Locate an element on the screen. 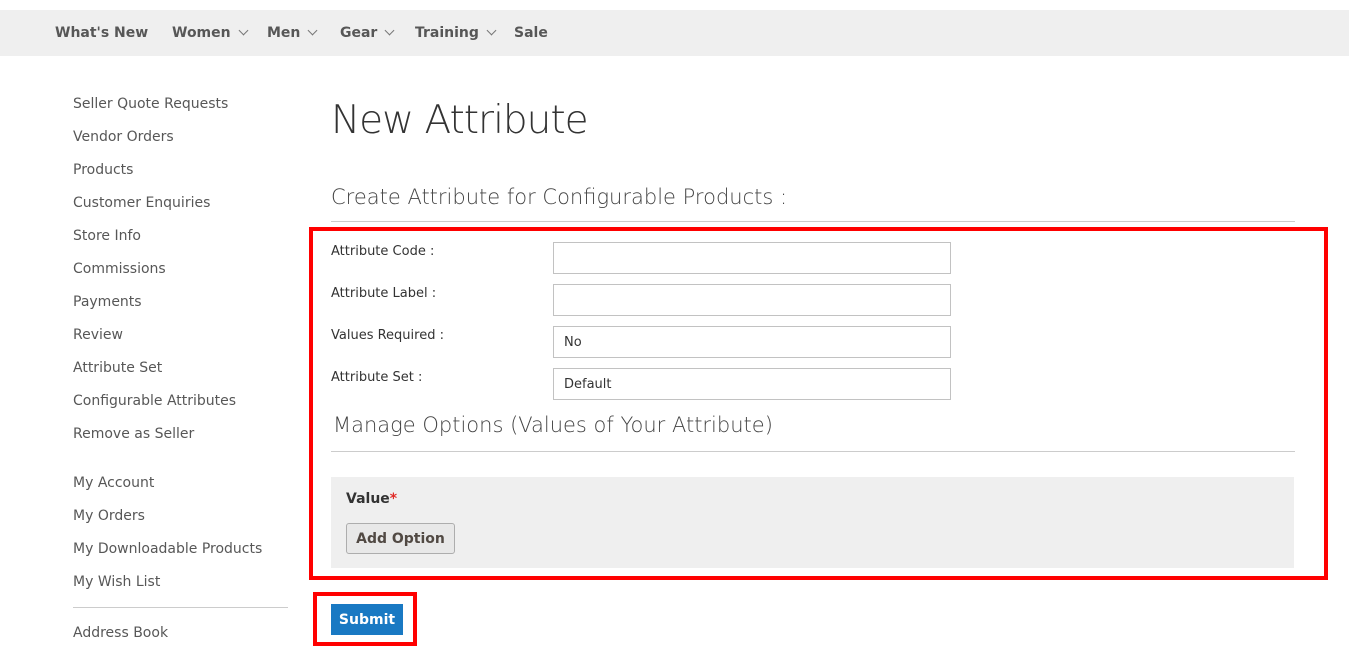  nav-sale: Sale is located at coordinates (531, 33).